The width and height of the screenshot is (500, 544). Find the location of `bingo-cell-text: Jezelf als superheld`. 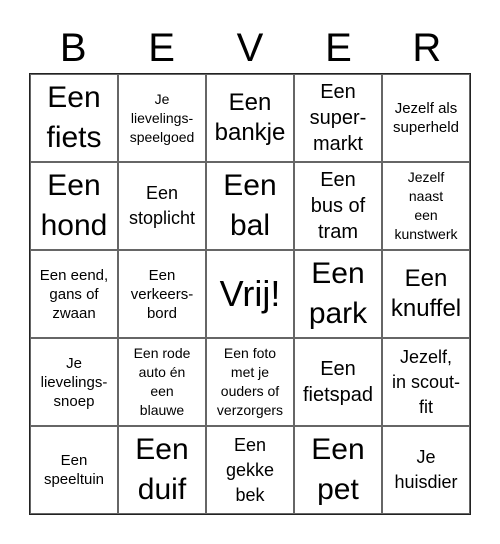

bingo-cell-text: Jezelf als superheld is located at coordinates (426, 118).